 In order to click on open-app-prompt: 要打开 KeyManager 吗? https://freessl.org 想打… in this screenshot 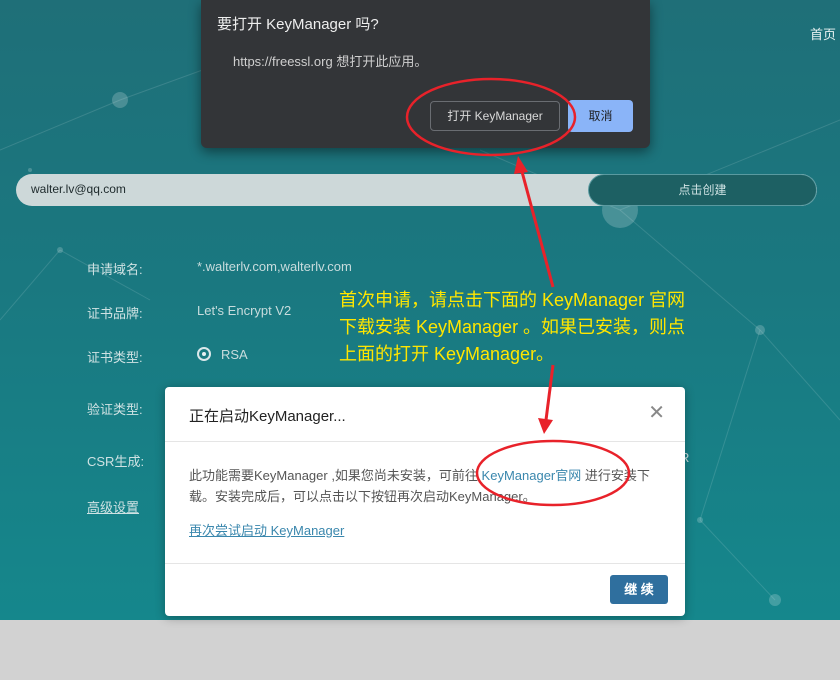, I will do `click(425, 74)`.